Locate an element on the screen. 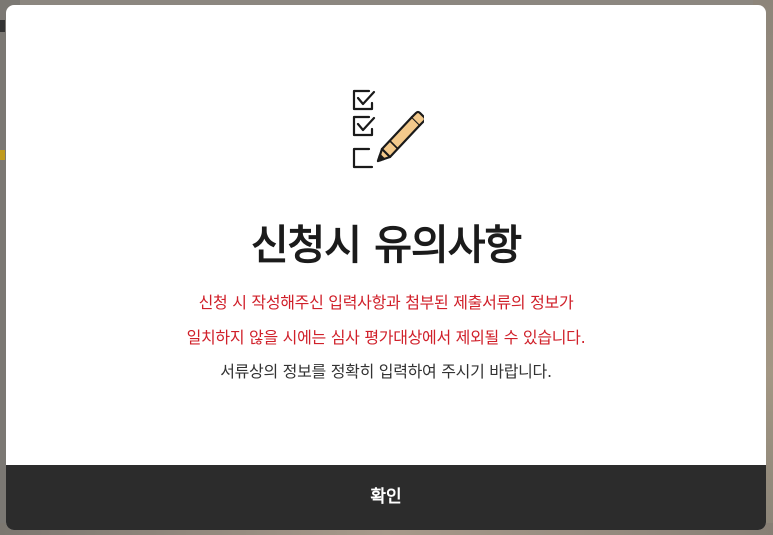  background-accent is located at coordinates (2, 155).